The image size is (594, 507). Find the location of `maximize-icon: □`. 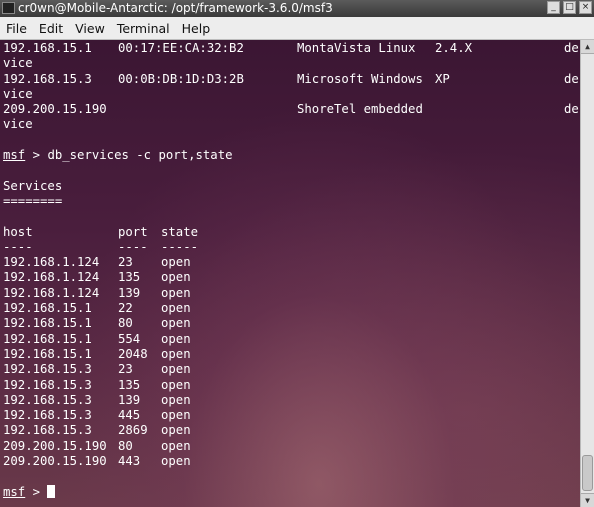

maximize-icon: □ is located at coordinates (569, 7).